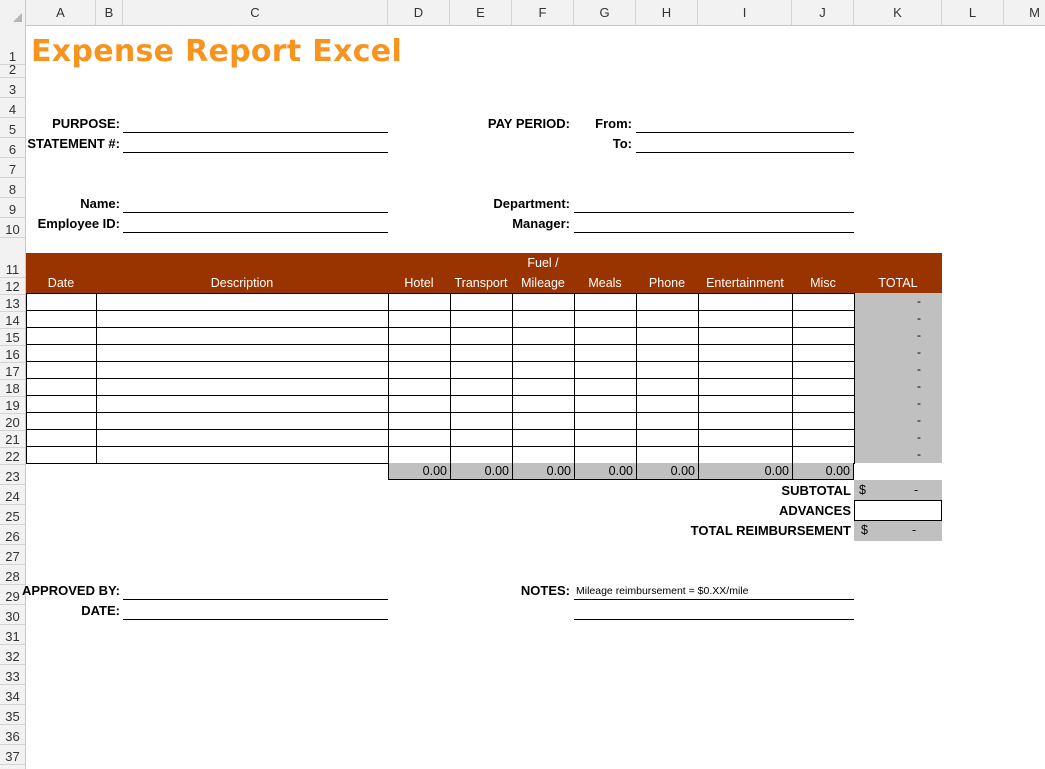 The width and height of the screenshot is (1045, 769). Describe the element at coordinates (419, 12) in the screenshot. I see `column-header-d: D` at that location.